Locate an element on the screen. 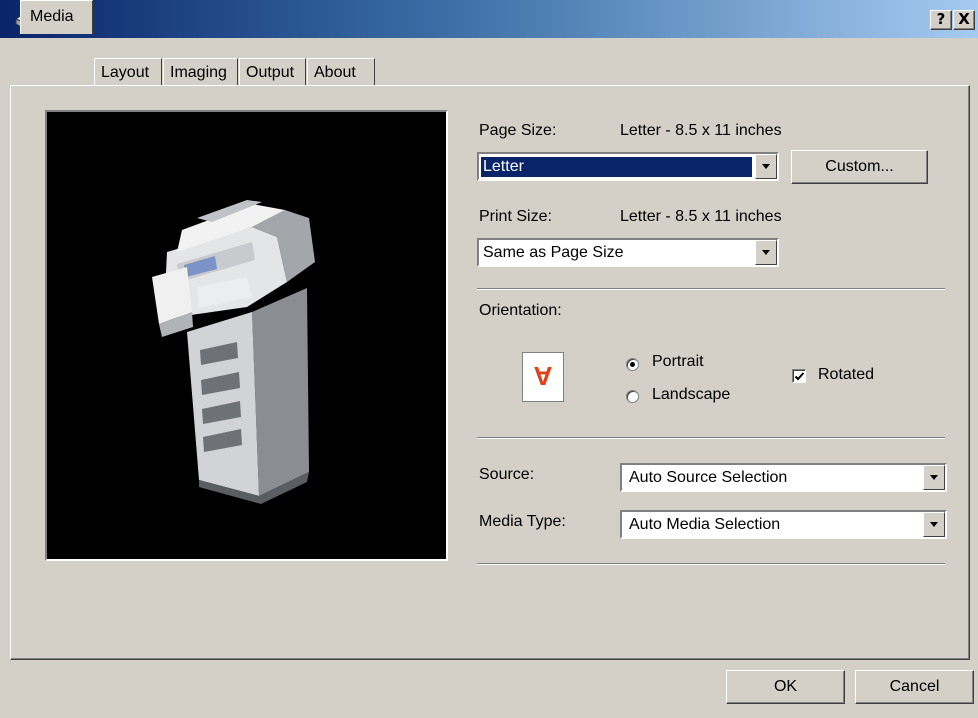 This screenshot has width=978, height=718. source-selected: Auto Source Selection is located at coordinates (708, 477).